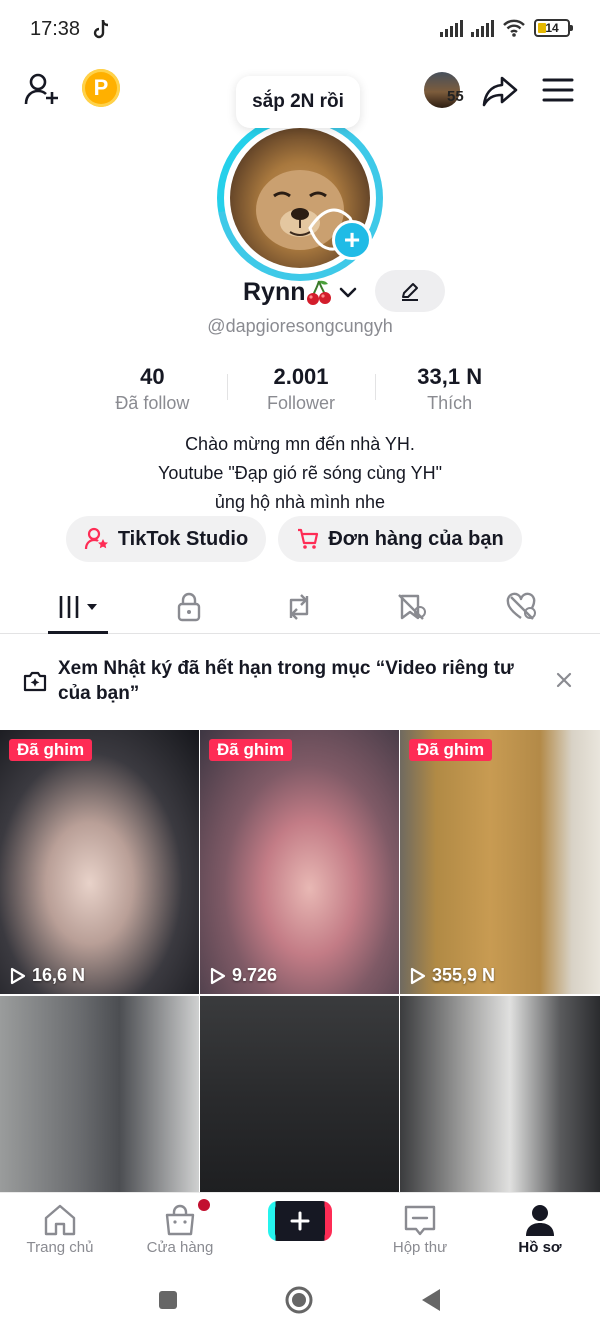 The height and width of the screenshot is (1334, 600). What do you see at coordinates (35, 681) in the screenshot?
I see `camera-sparkle-icon` at bounding box center [35, 681].